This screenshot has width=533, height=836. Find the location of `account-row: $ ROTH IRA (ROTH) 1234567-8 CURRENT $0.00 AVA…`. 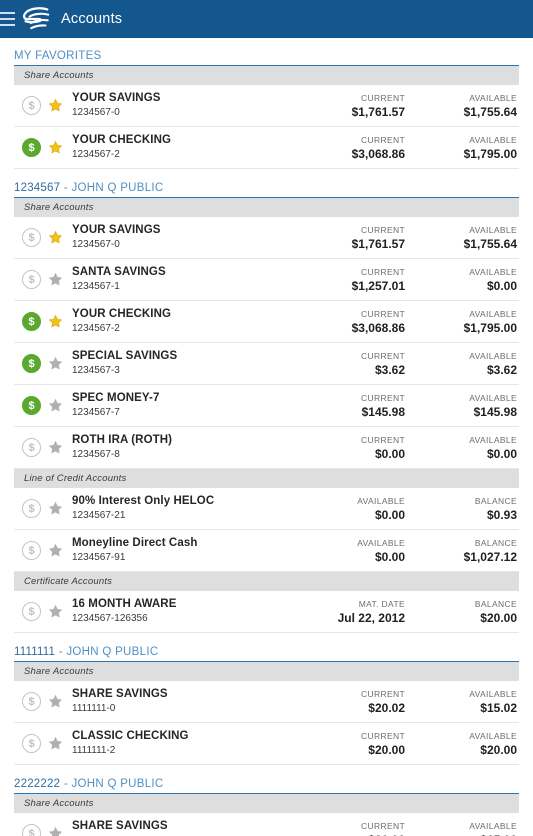

account-row: $ ROTH IRA (ROTH) 1234567-8 CURRENT $0.00 AVA… is located at coordinates (266, 448).